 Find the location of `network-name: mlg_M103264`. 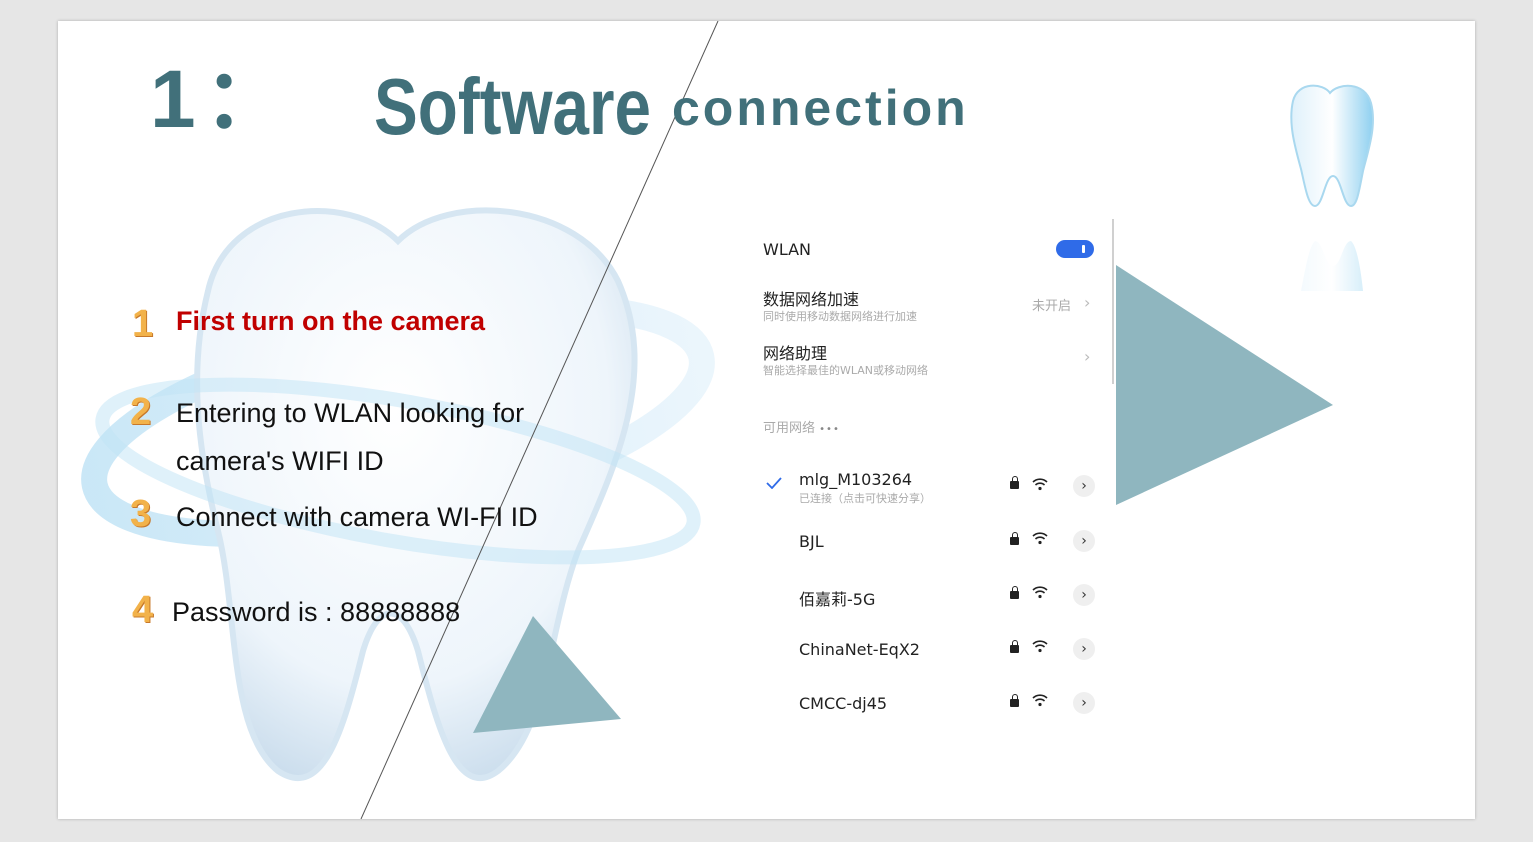

network-name: mlg_M103264 is located at coordinates (856, 479).